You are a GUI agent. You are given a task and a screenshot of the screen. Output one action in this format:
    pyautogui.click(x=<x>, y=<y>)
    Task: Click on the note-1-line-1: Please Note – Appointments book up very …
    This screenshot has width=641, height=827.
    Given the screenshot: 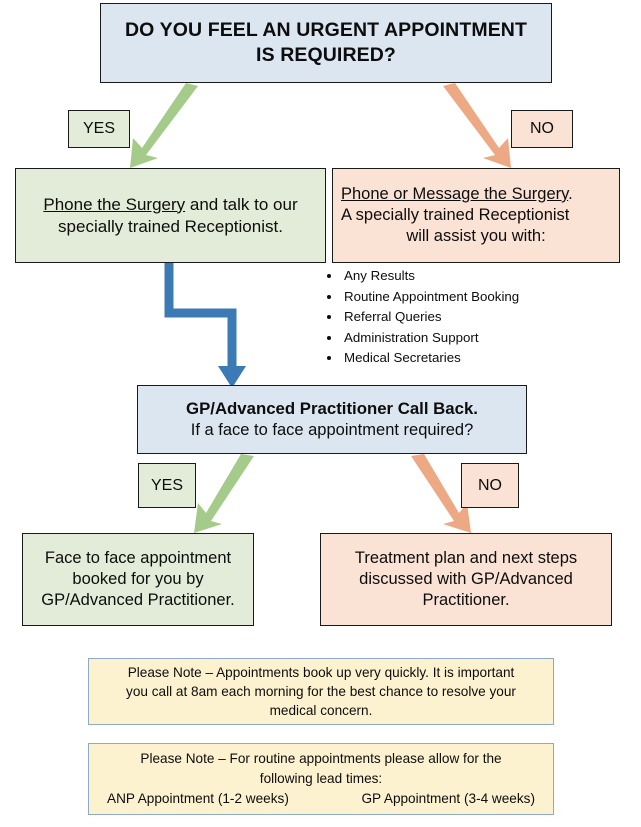 What is the action you would take?
    pyautogui.click(x=321, y=672)
    